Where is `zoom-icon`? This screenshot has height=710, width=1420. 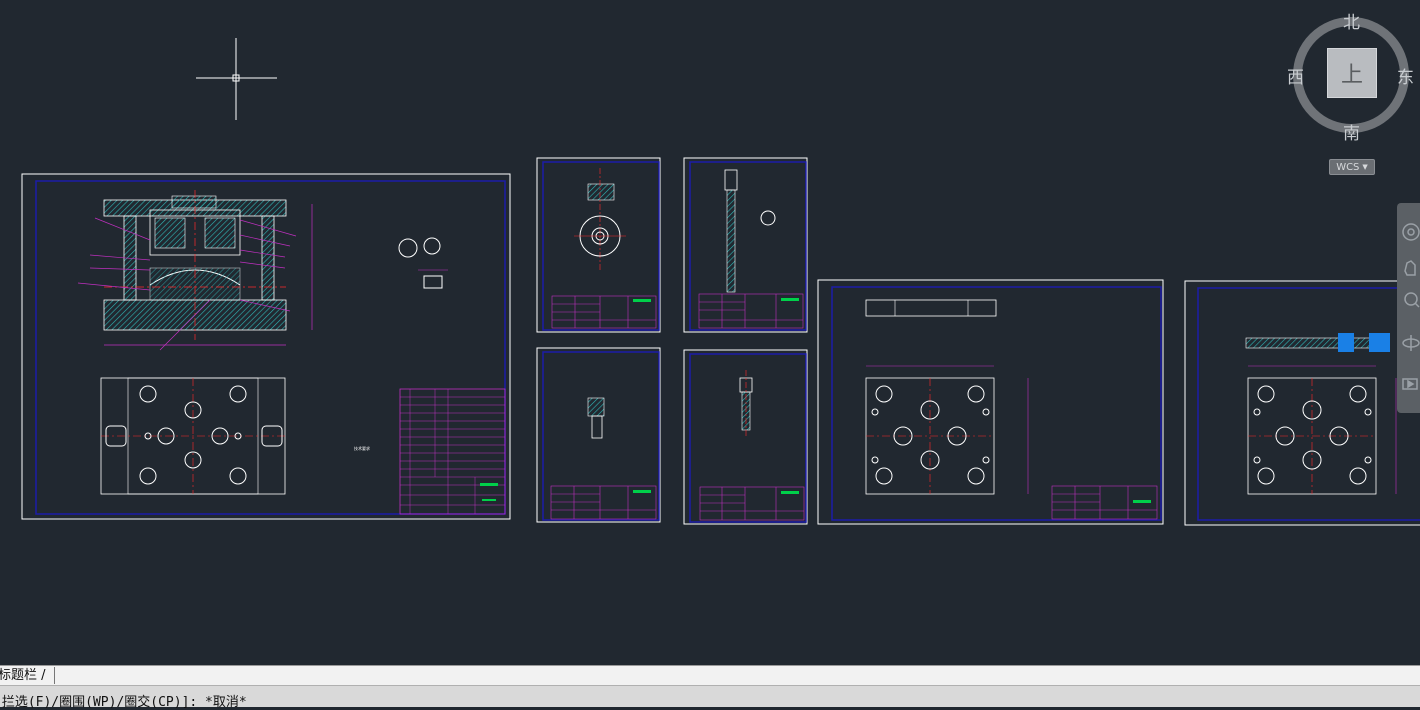 zoom-icon is located at coordinates (1412, 300).